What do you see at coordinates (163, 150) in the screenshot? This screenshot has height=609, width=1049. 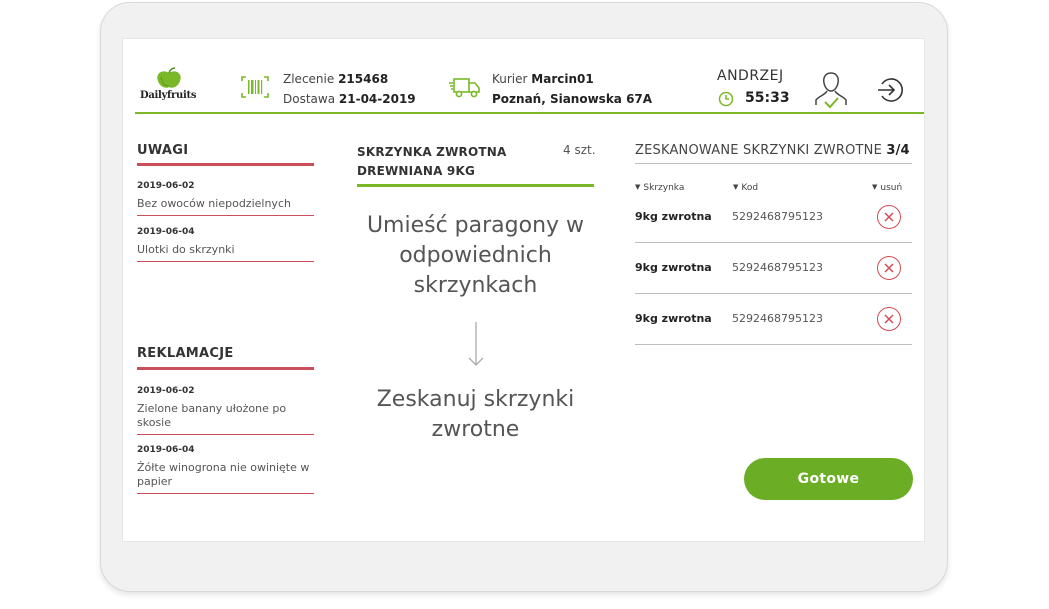 I see `notes-title: UWAGI` at bounding box center [163, 150].